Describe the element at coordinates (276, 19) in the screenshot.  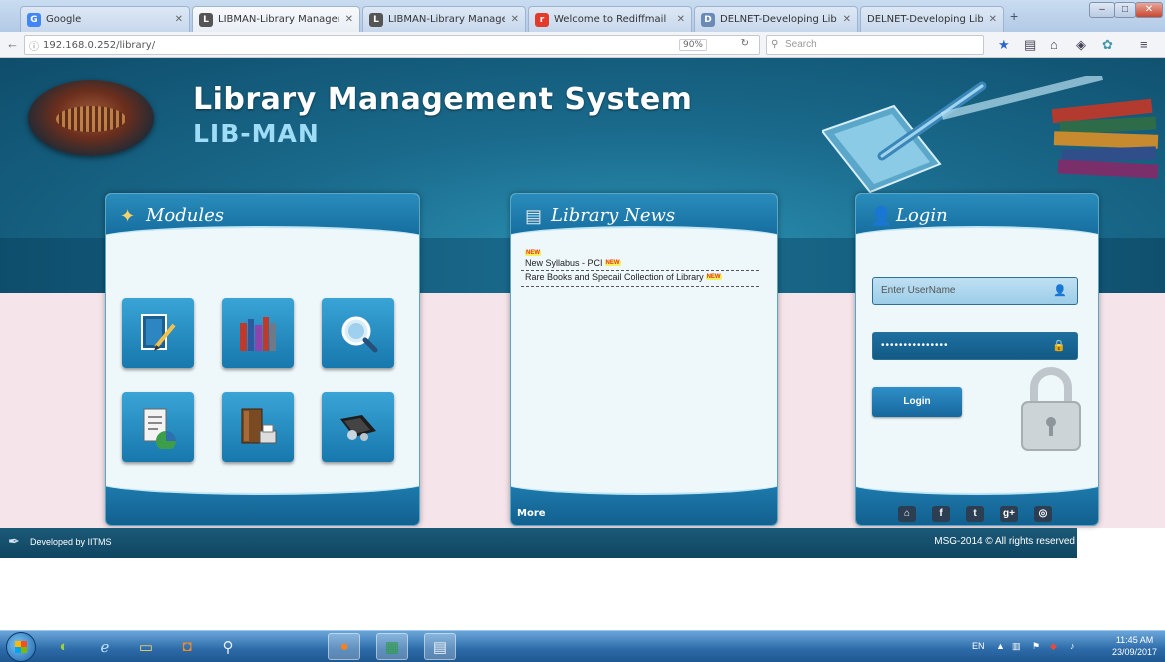
I see `tab-libman-active: L LIBMAN-Library Managem ✕` at that location.